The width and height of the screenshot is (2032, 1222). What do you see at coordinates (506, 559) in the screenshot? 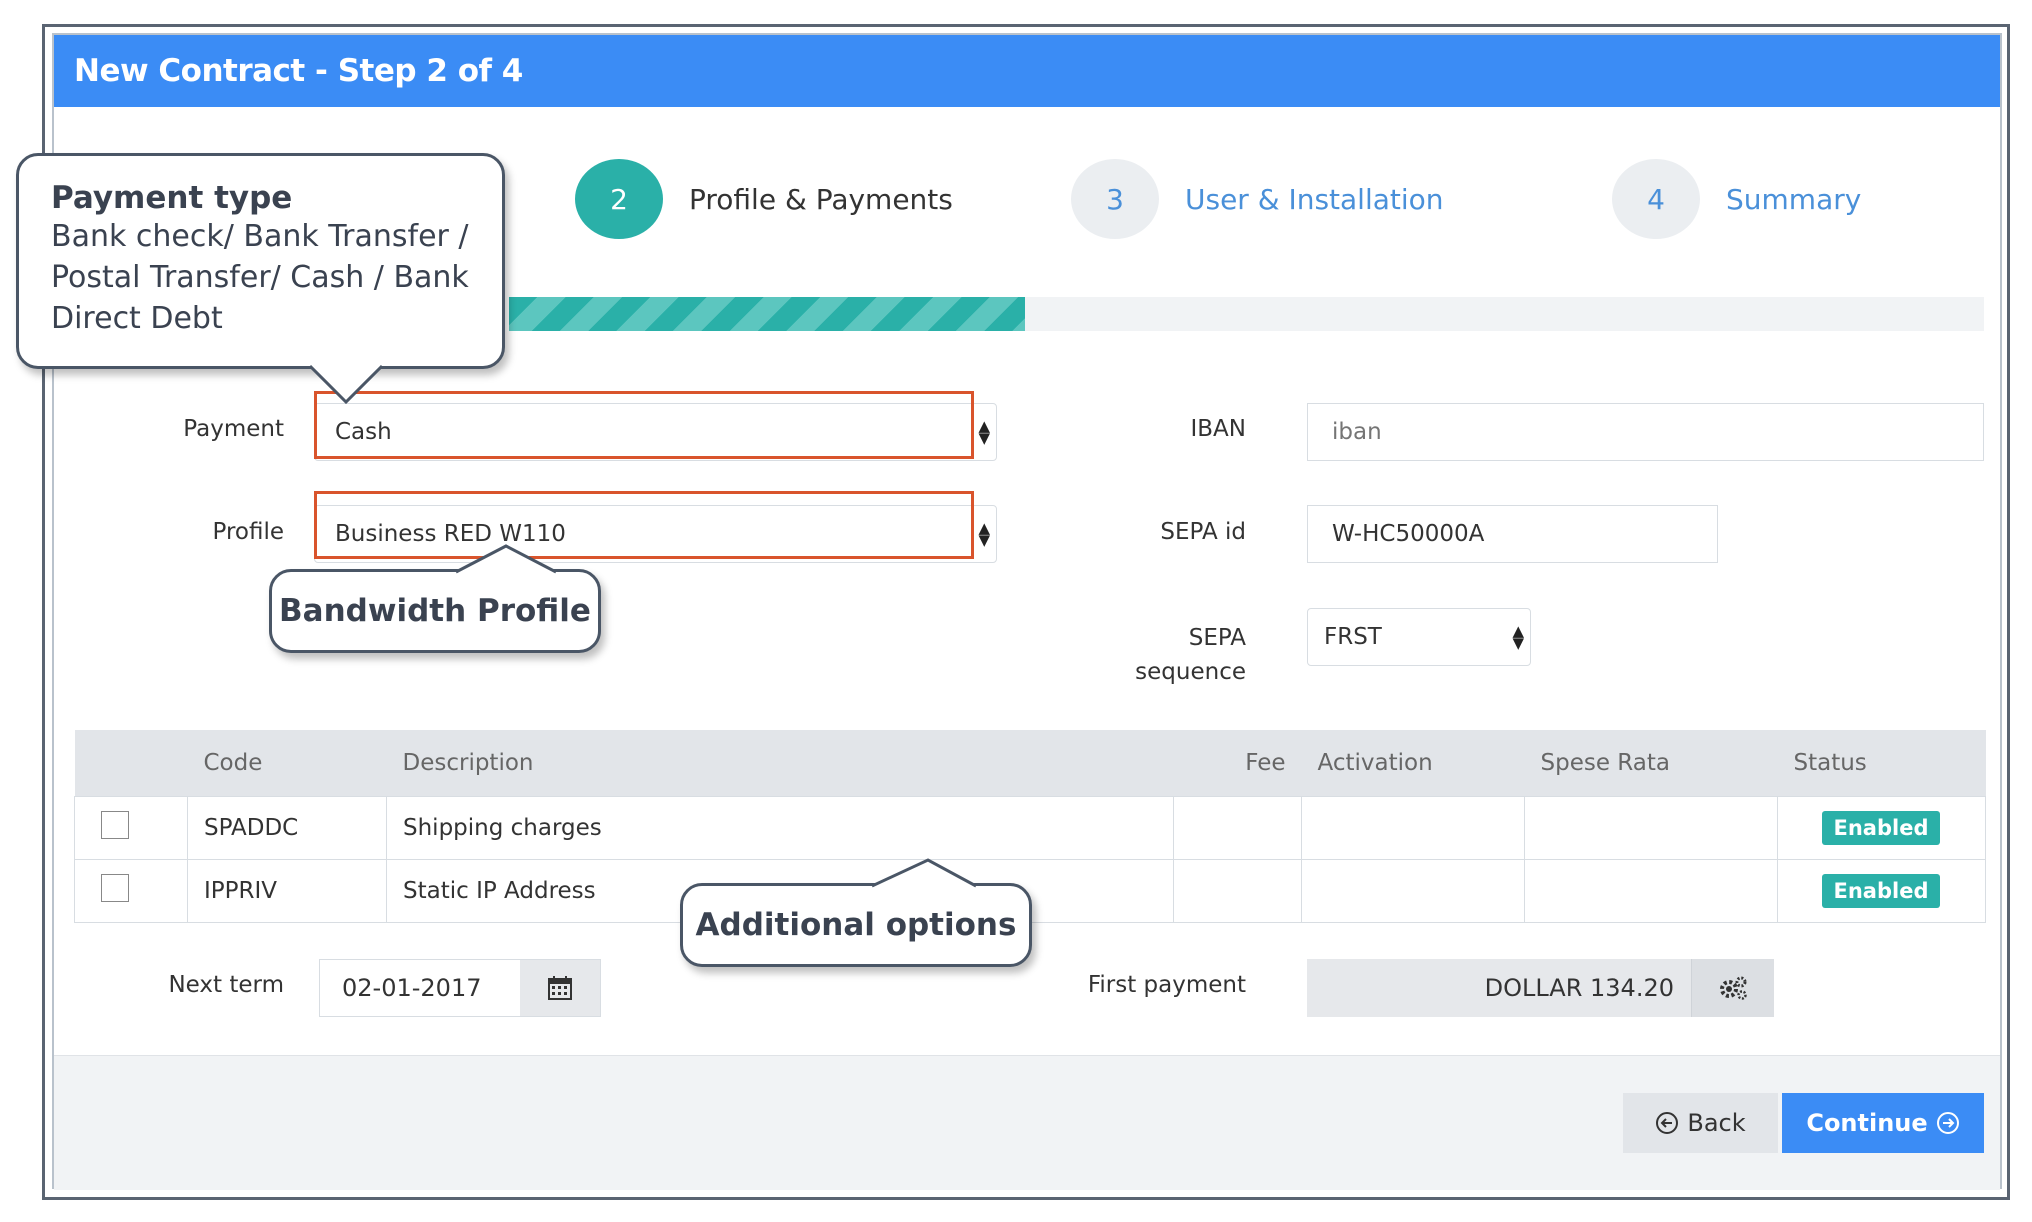
I see `bandwidth-profile-callout-pointer` at bounding box center [506, 559].